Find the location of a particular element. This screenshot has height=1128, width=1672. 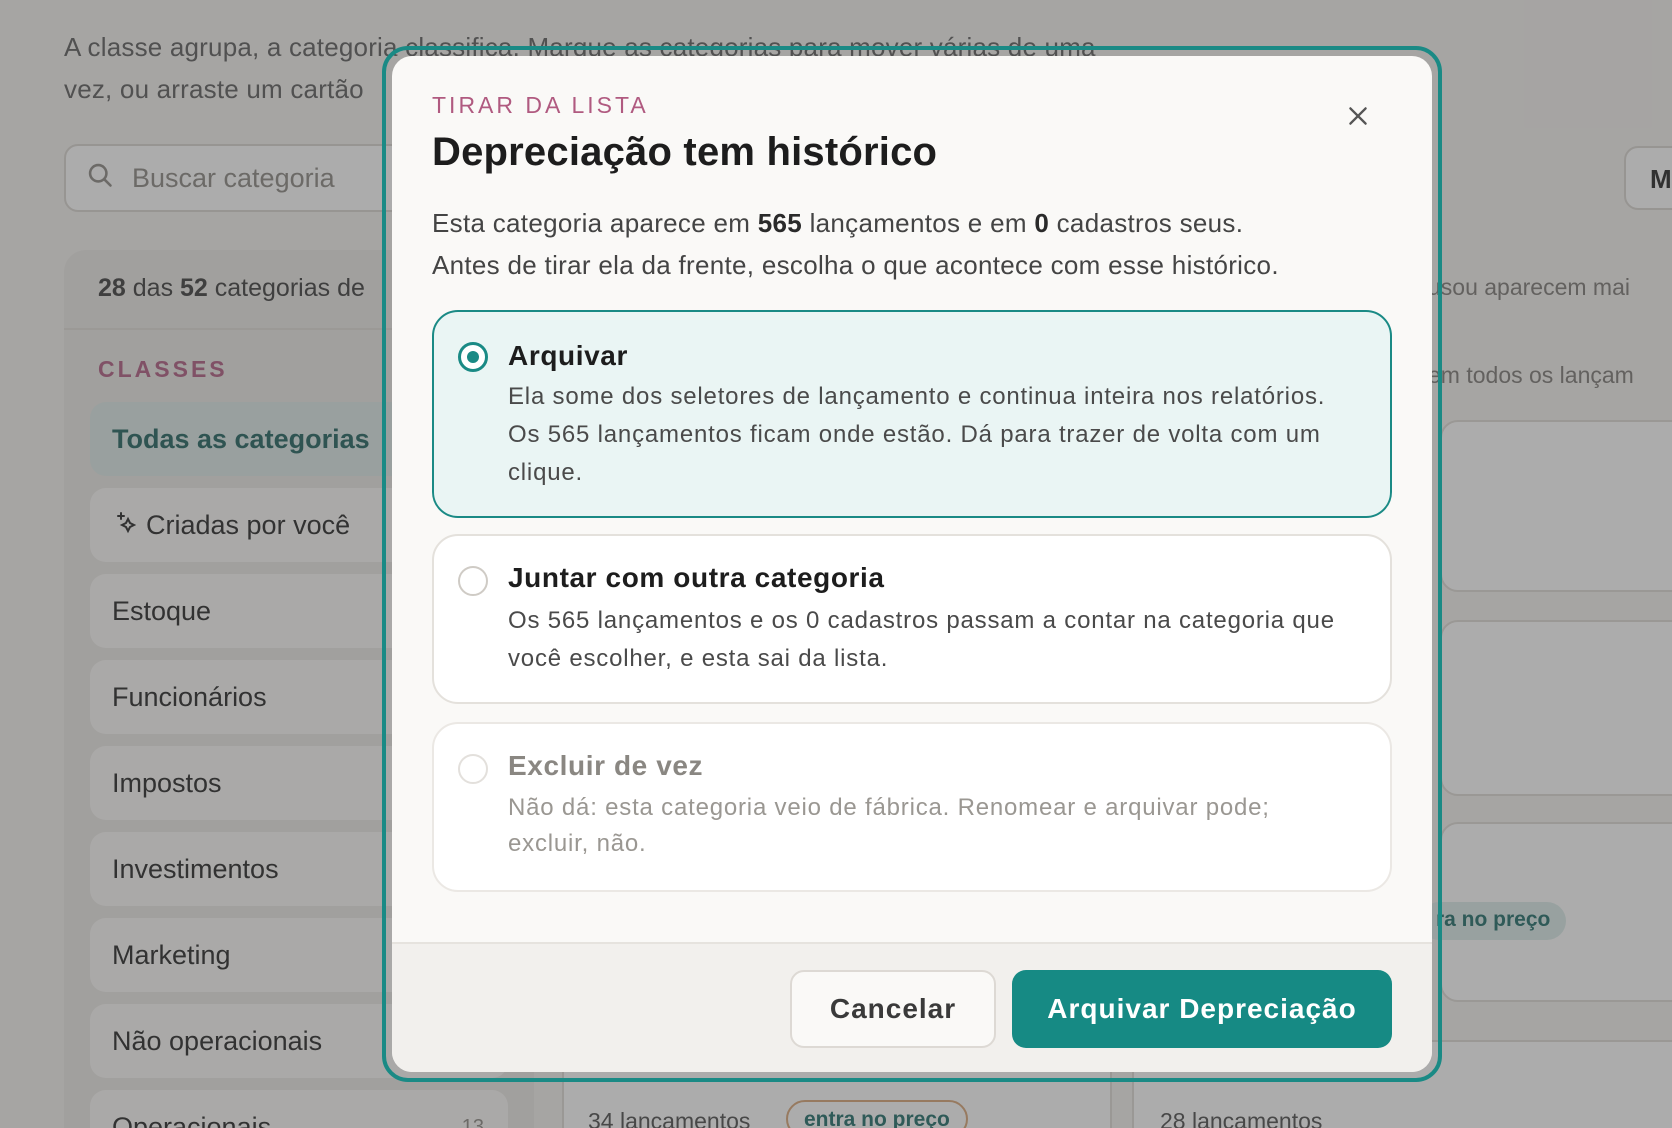

option-title: Excluir de vez is located at coordinates (606, 765).